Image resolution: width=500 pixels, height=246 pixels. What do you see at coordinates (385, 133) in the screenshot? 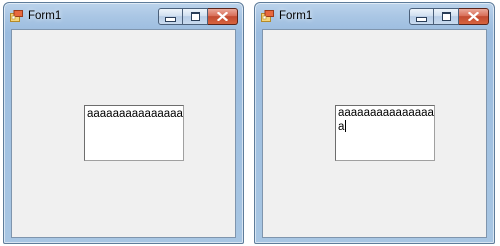
I see `multiline-textbox: aaaaaaaaaaaaaaaa a` at bounding box center [385, 133].